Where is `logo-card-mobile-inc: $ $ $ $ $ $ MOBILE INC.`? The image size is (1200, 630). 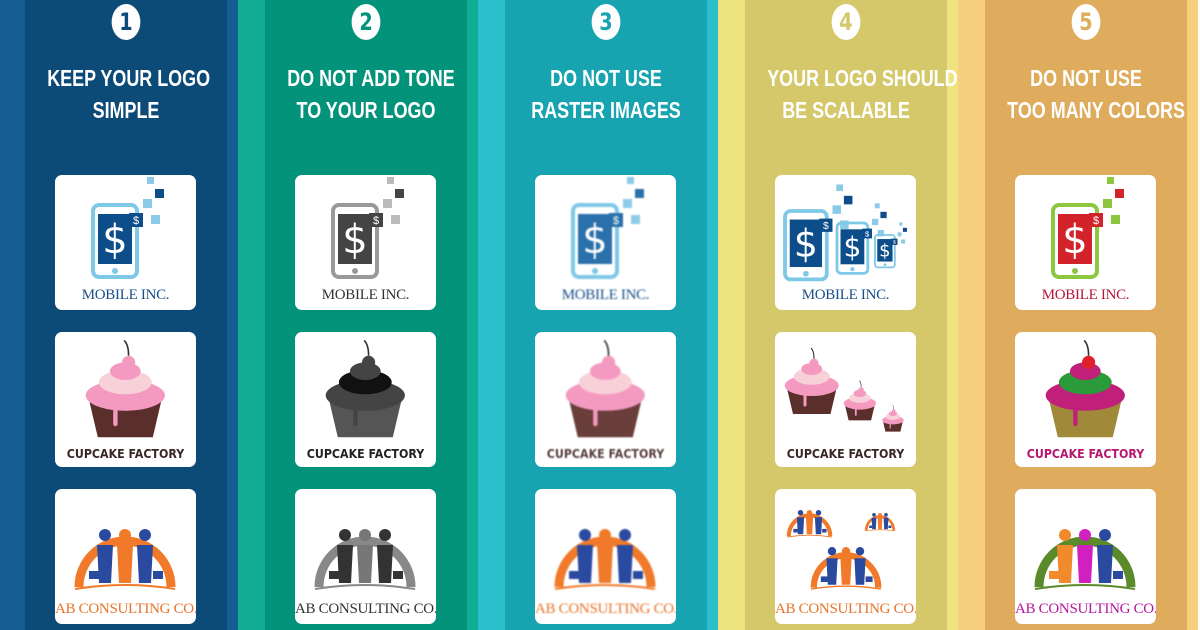 logo-card-mobile-inc: $ $ $ $ $ $ MOBILE INC. is located at coordinates (845, 242).